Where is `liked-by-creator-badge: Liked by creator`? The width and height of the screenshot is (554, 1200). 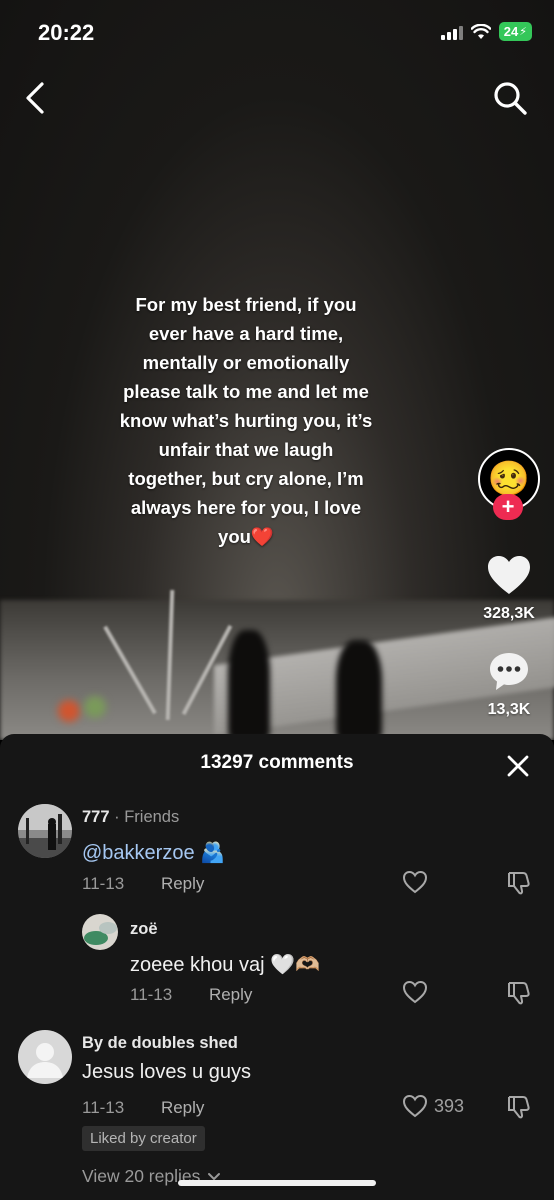 liked-by-creator-badge: Liked by creator is located at coordinates (143, 1138).